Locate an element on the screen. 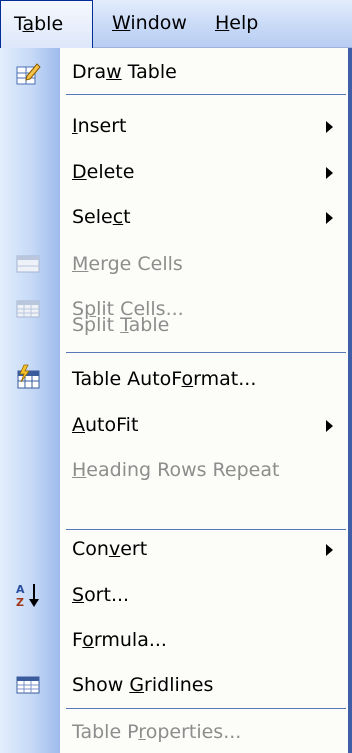  menu-bar: Table Window Help is located at coordinates (176, 24).